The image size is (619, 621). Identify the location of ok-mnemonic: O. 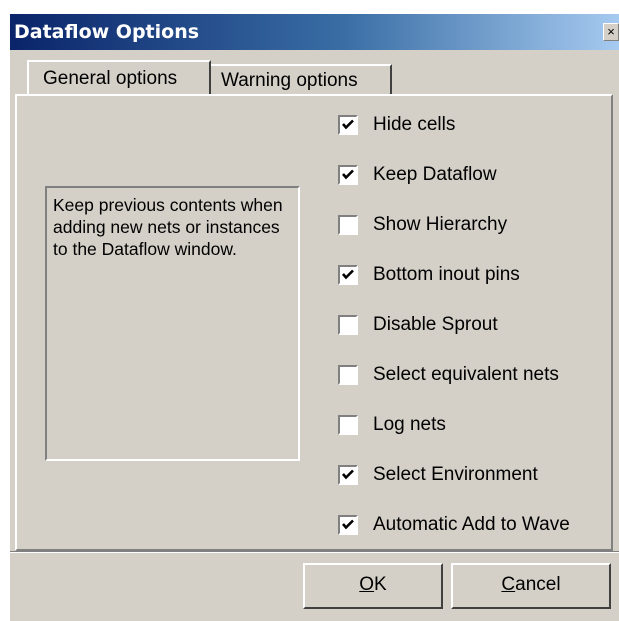
(367, 584).